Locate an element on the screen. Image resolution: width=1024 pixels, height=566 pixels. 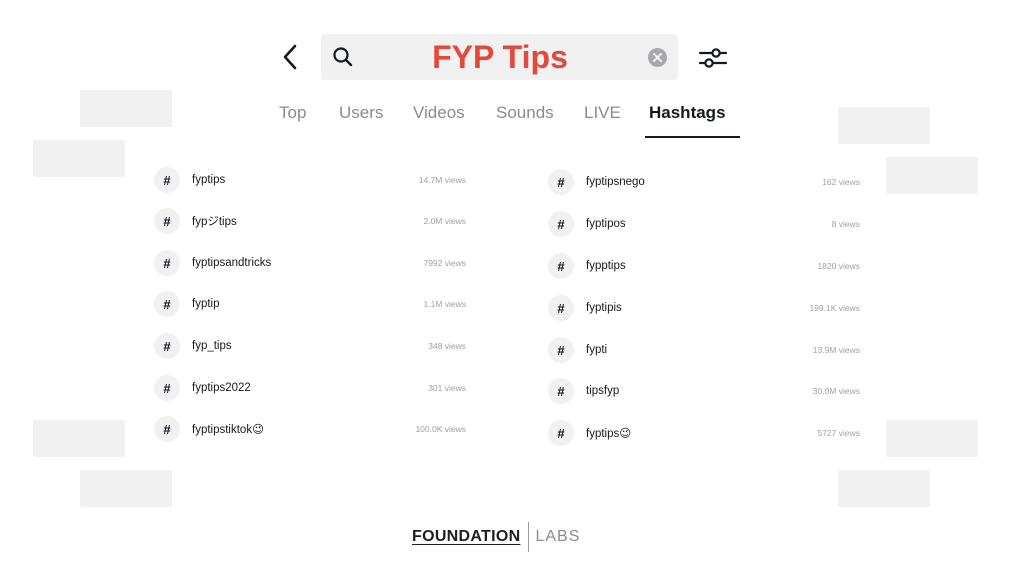
search-input is located at coordinates (500, 57).